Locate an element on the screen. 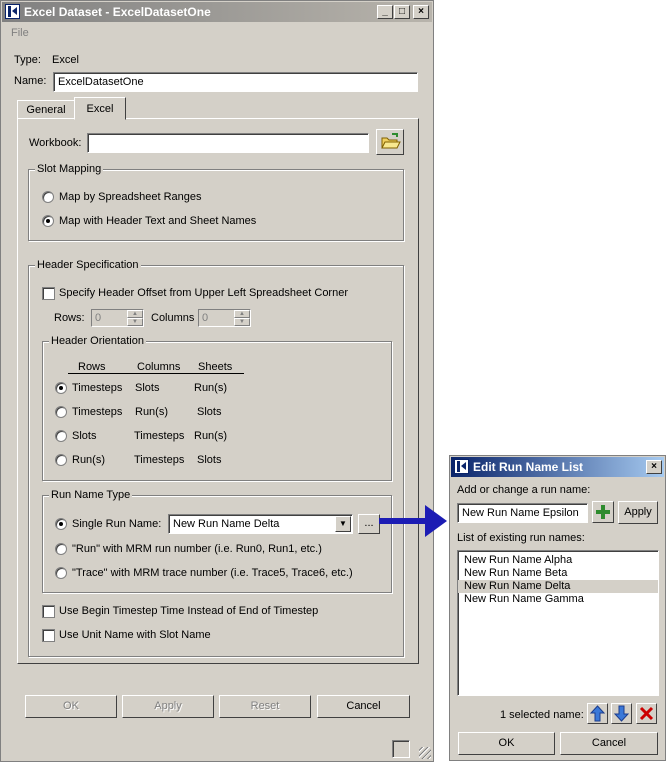 The image size is (667, 762). orientation-col-columns: Columns is located at coordinates (159, 367).